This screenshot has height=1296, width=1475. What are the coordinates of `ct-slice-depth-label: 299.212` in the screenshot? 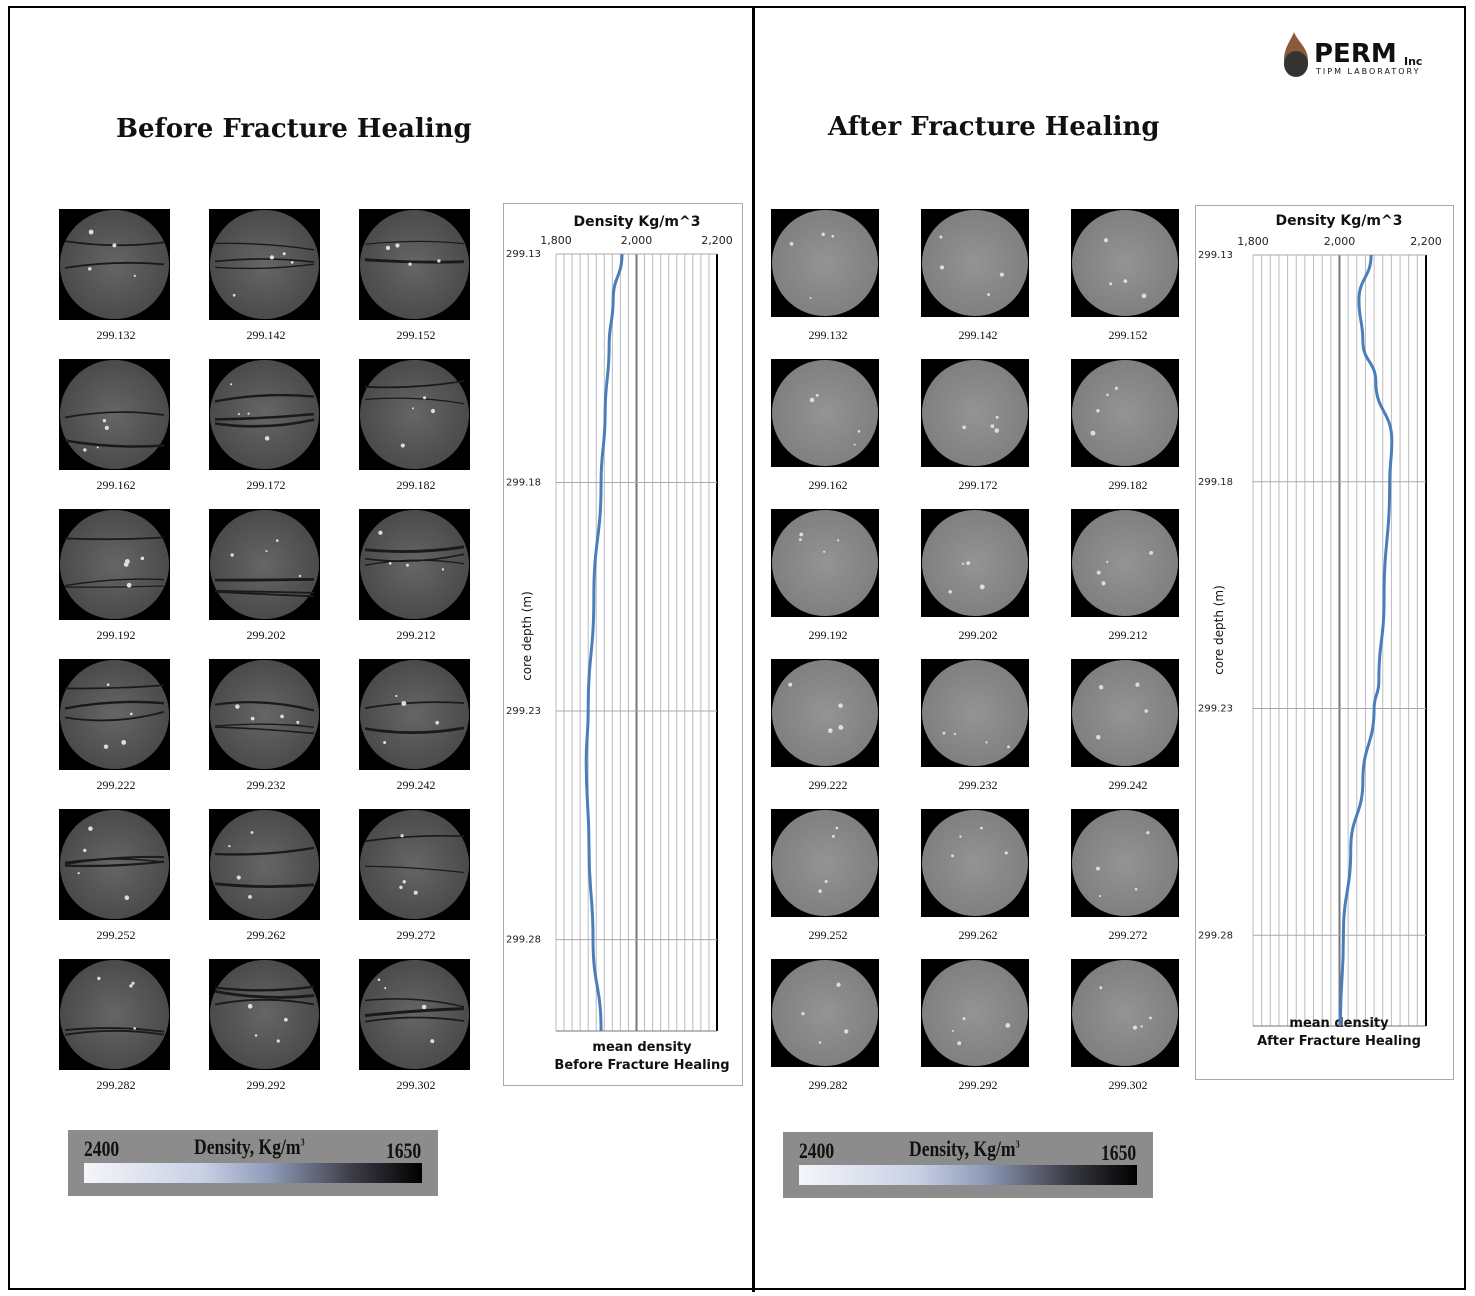 It's located at (416, 635).